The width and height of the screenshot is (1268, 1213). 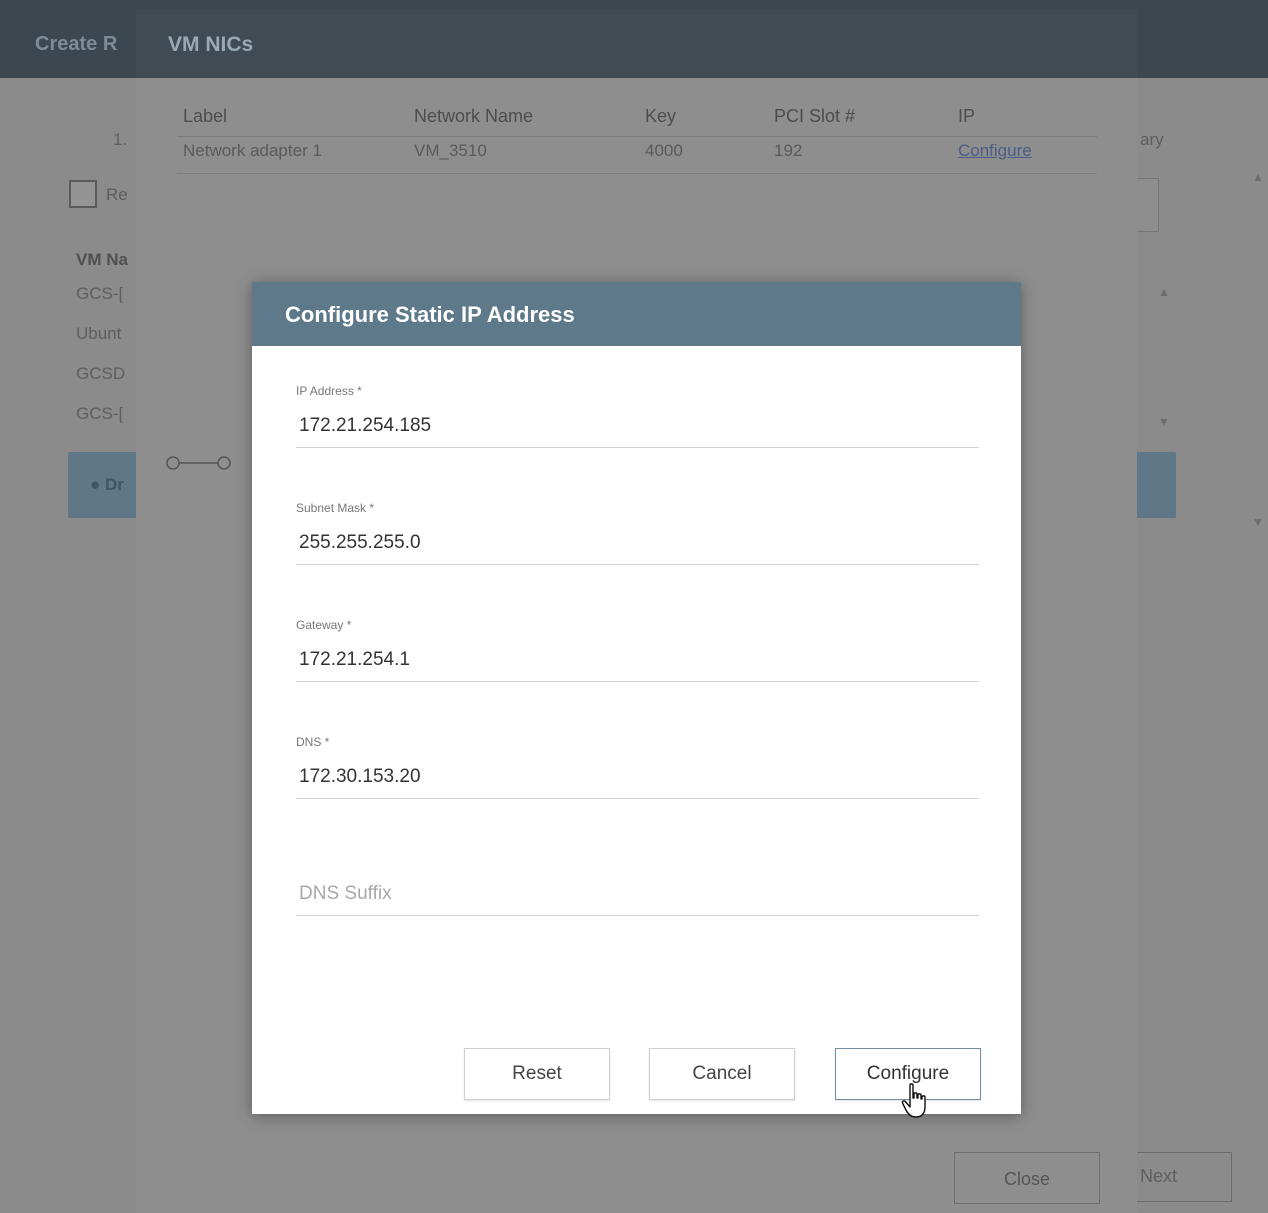 I want to click on network-connection-icon, so click(x=198, y=463).